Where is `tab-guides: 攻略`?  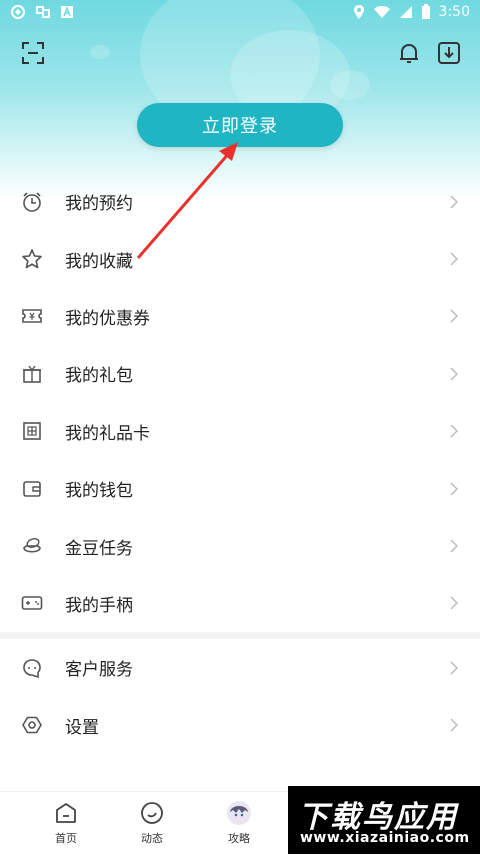
tab-guides: 攻略 is located at coordinates (239, 823).